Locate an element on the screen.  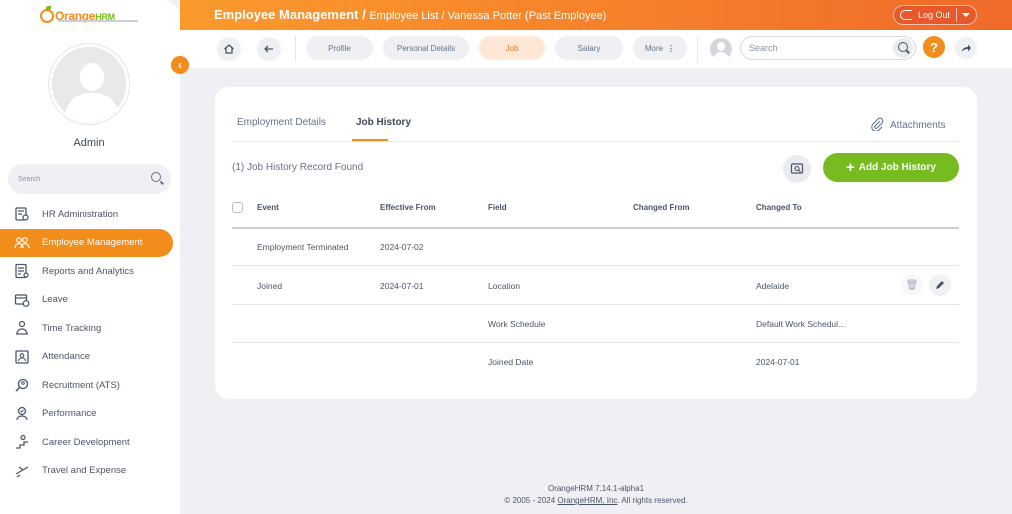
share-button is located at coordinates (966, 48).